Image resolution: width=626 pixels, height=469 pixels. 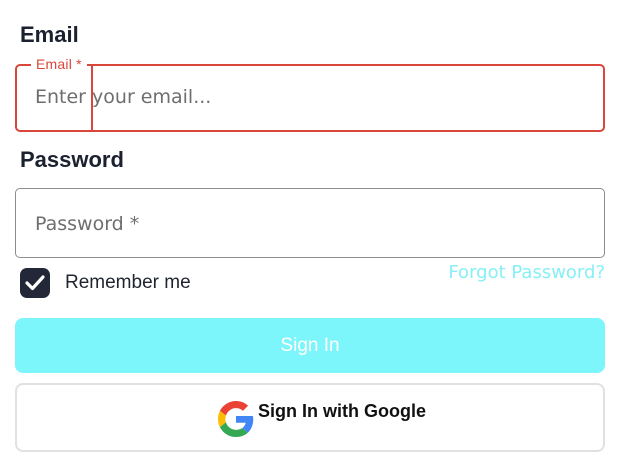 What do you see at coordinates (59, 64) in the screenshot?
I see `email-field-label: Email *` at bounding box center [59, 64].